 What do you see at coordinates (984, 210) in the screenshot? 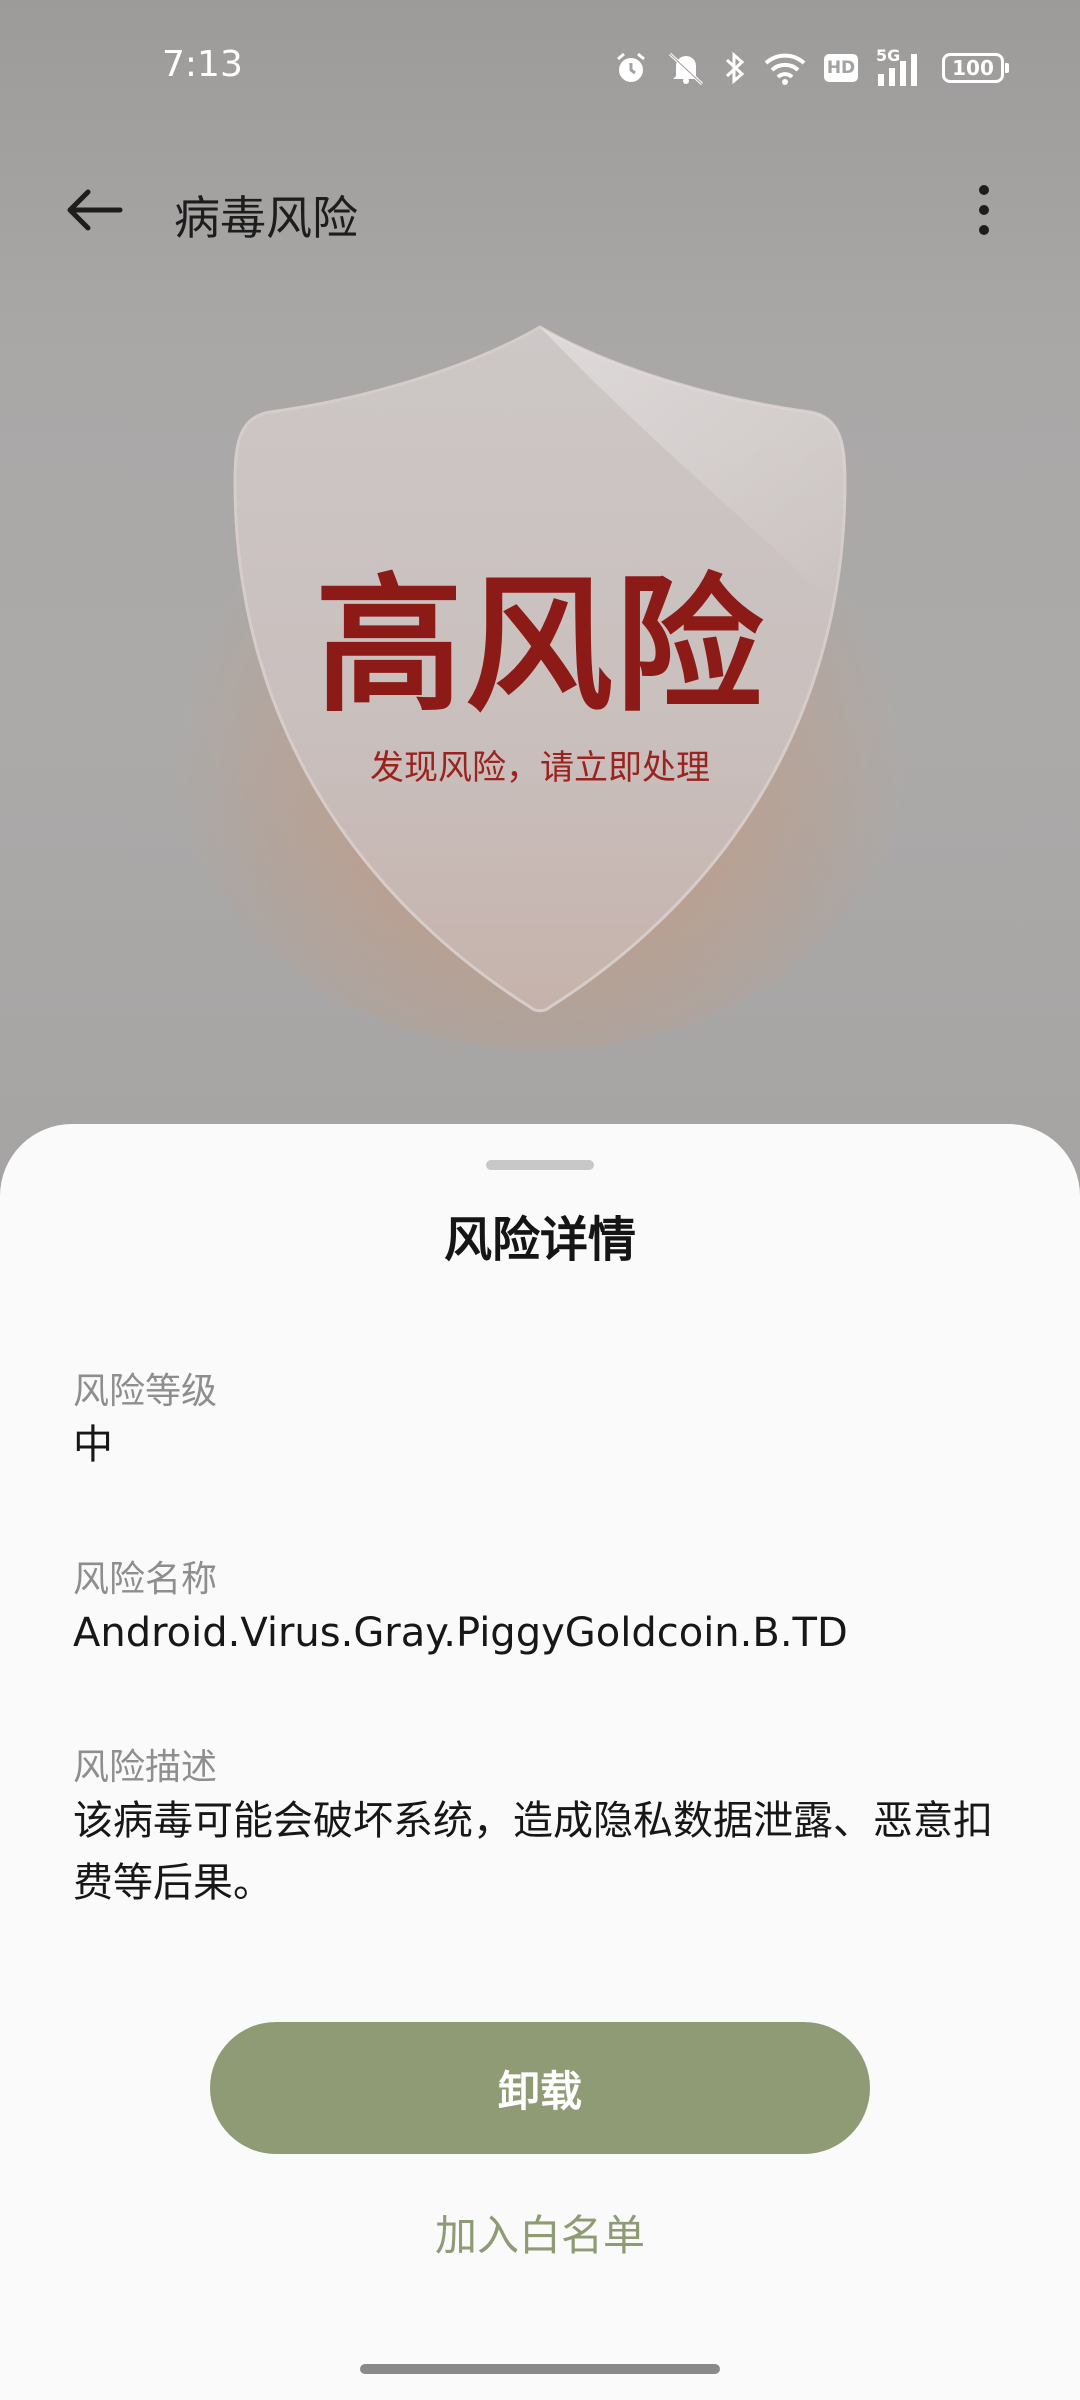
I see `more-vertical-icon` at bounding box center [984, 210].